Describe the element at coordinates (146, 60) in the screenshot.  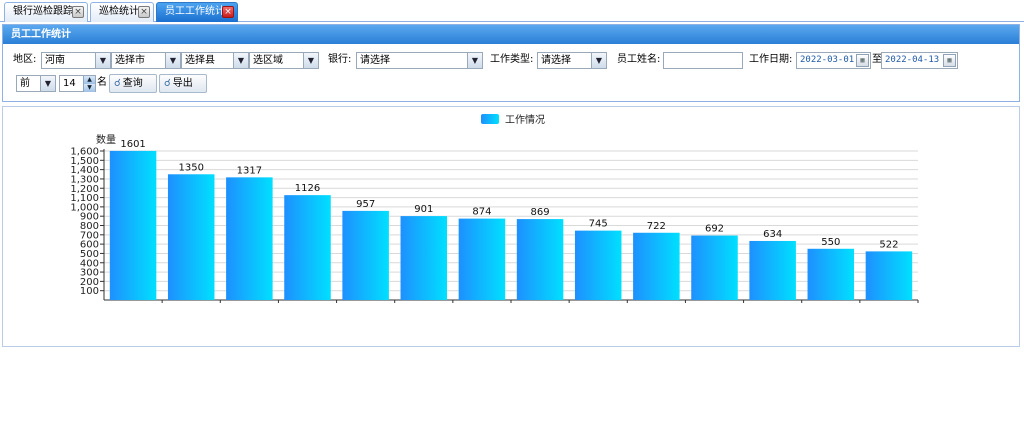
I see `city-select: 选择市 ▼` at that location.